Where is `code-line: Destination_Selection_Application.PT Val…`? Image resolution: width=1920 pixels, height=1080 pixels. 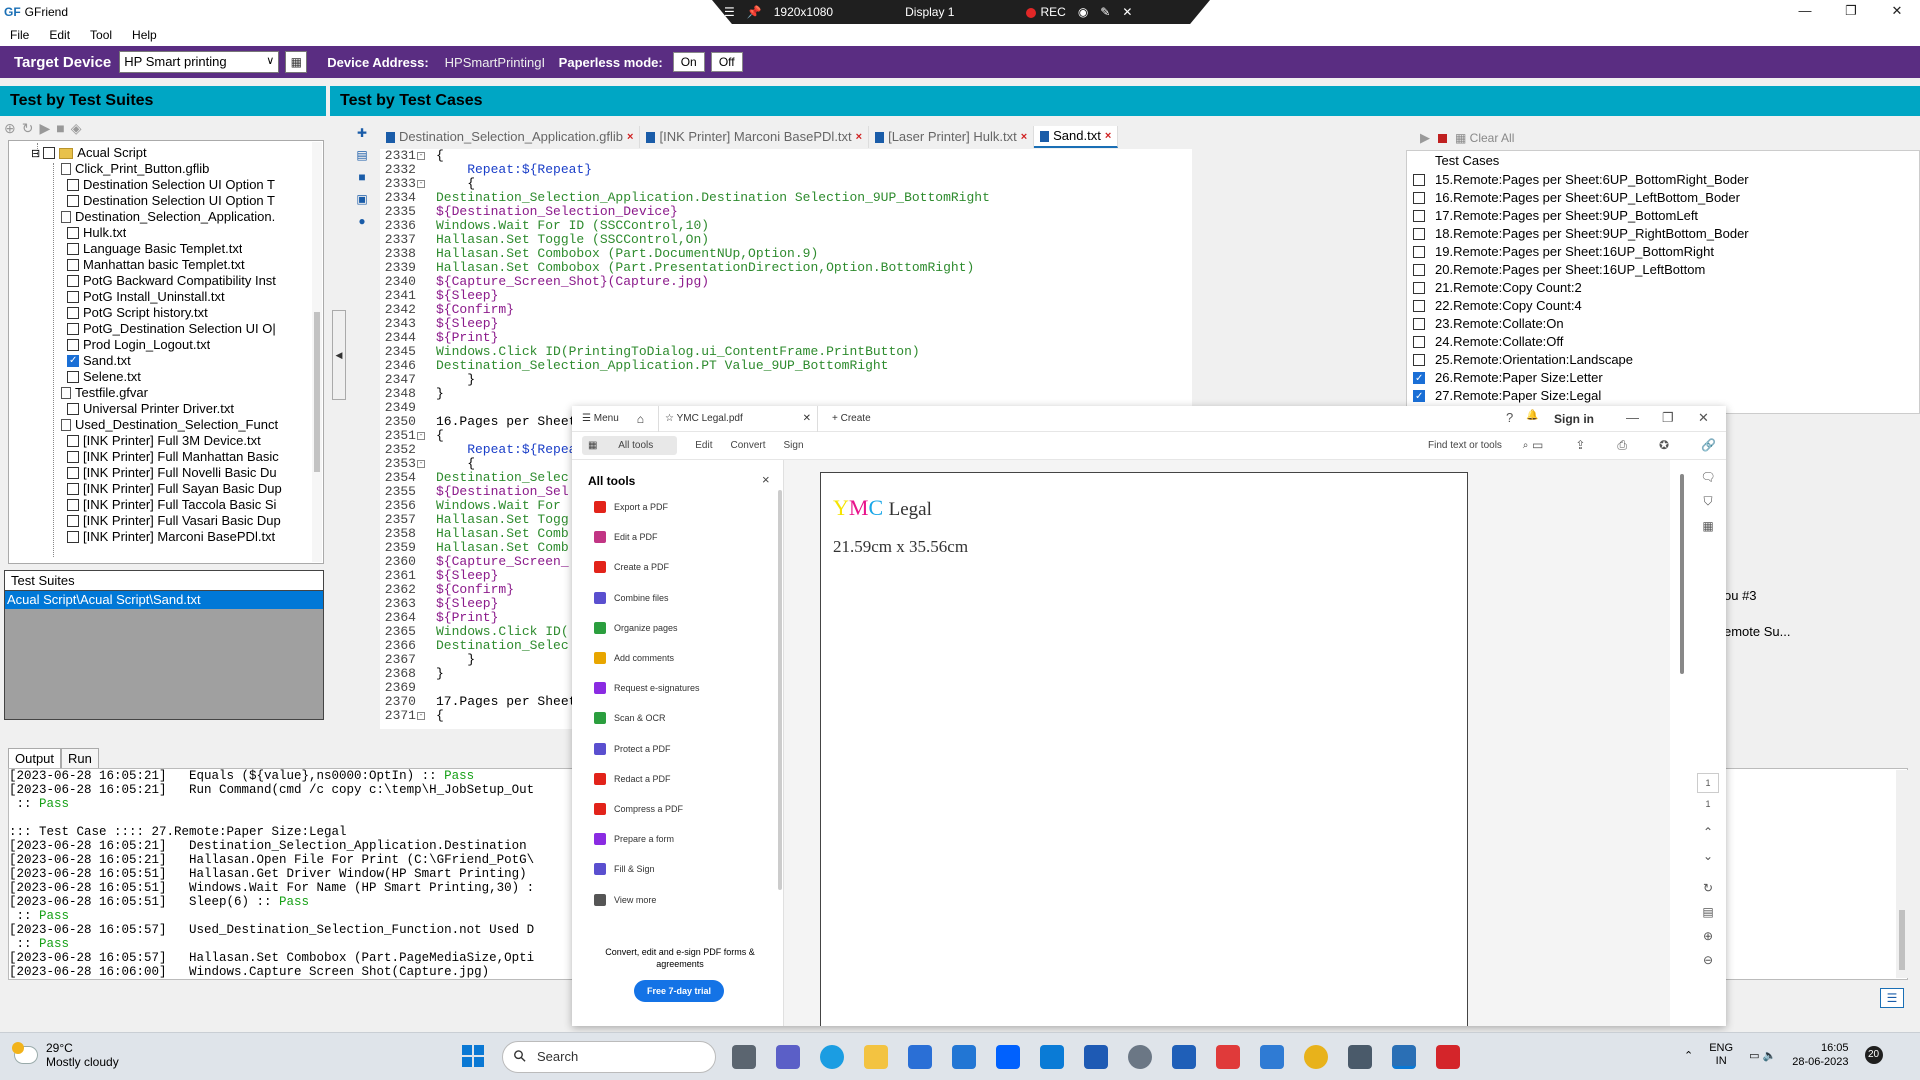
code-line: Destination_Selection_Application.PT Val… is located at coordinates (814, 366).